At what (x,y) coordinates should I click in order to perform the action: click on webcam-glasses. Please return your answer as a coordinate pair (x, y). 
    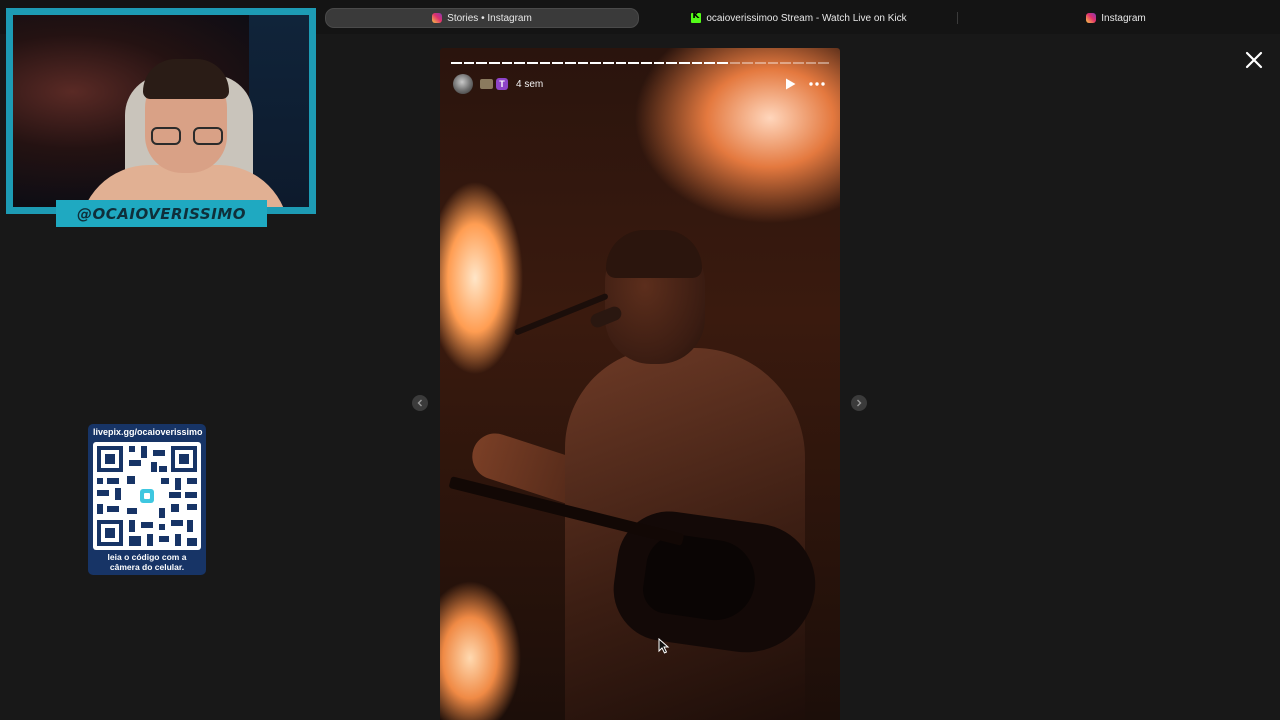
    Looking at the image, I should click on (187, 137).